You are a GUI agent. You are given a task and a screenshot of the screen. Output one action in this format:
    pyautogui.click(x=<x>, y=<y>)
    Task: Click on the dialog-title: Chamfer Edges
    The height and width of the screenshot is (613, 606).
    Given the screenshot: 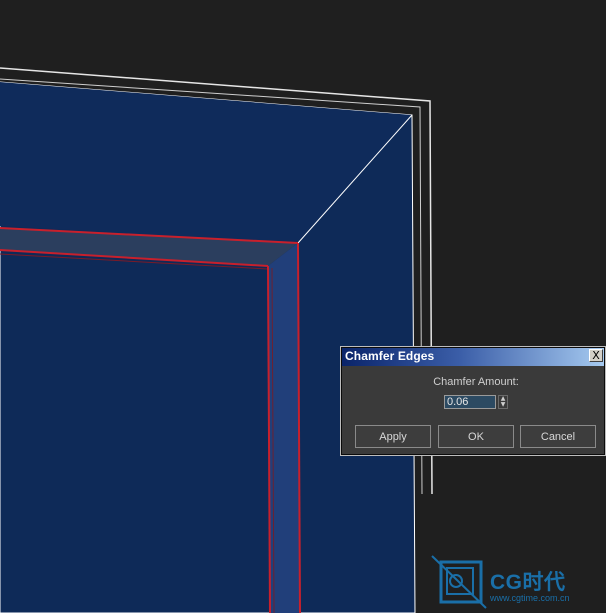 What is the action you would take?
    pyautogui.click(x=390, y=356)
    